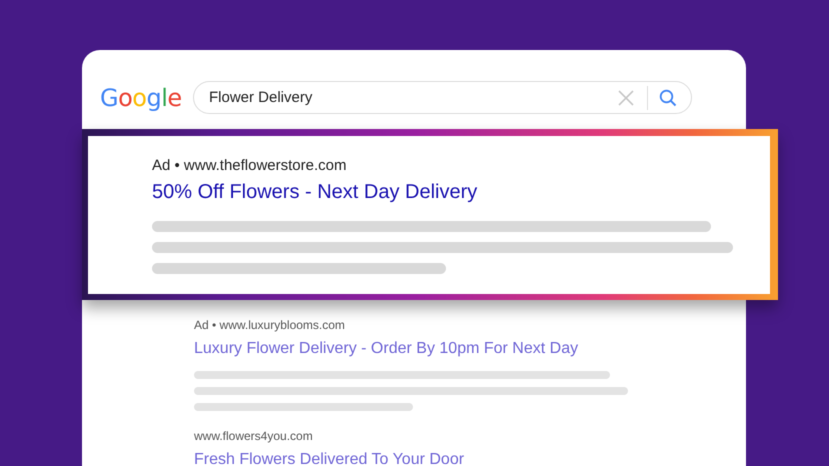 The image size is (829, 466). I want to click on result-url: www.flowers4you.com, so click(254, 436).